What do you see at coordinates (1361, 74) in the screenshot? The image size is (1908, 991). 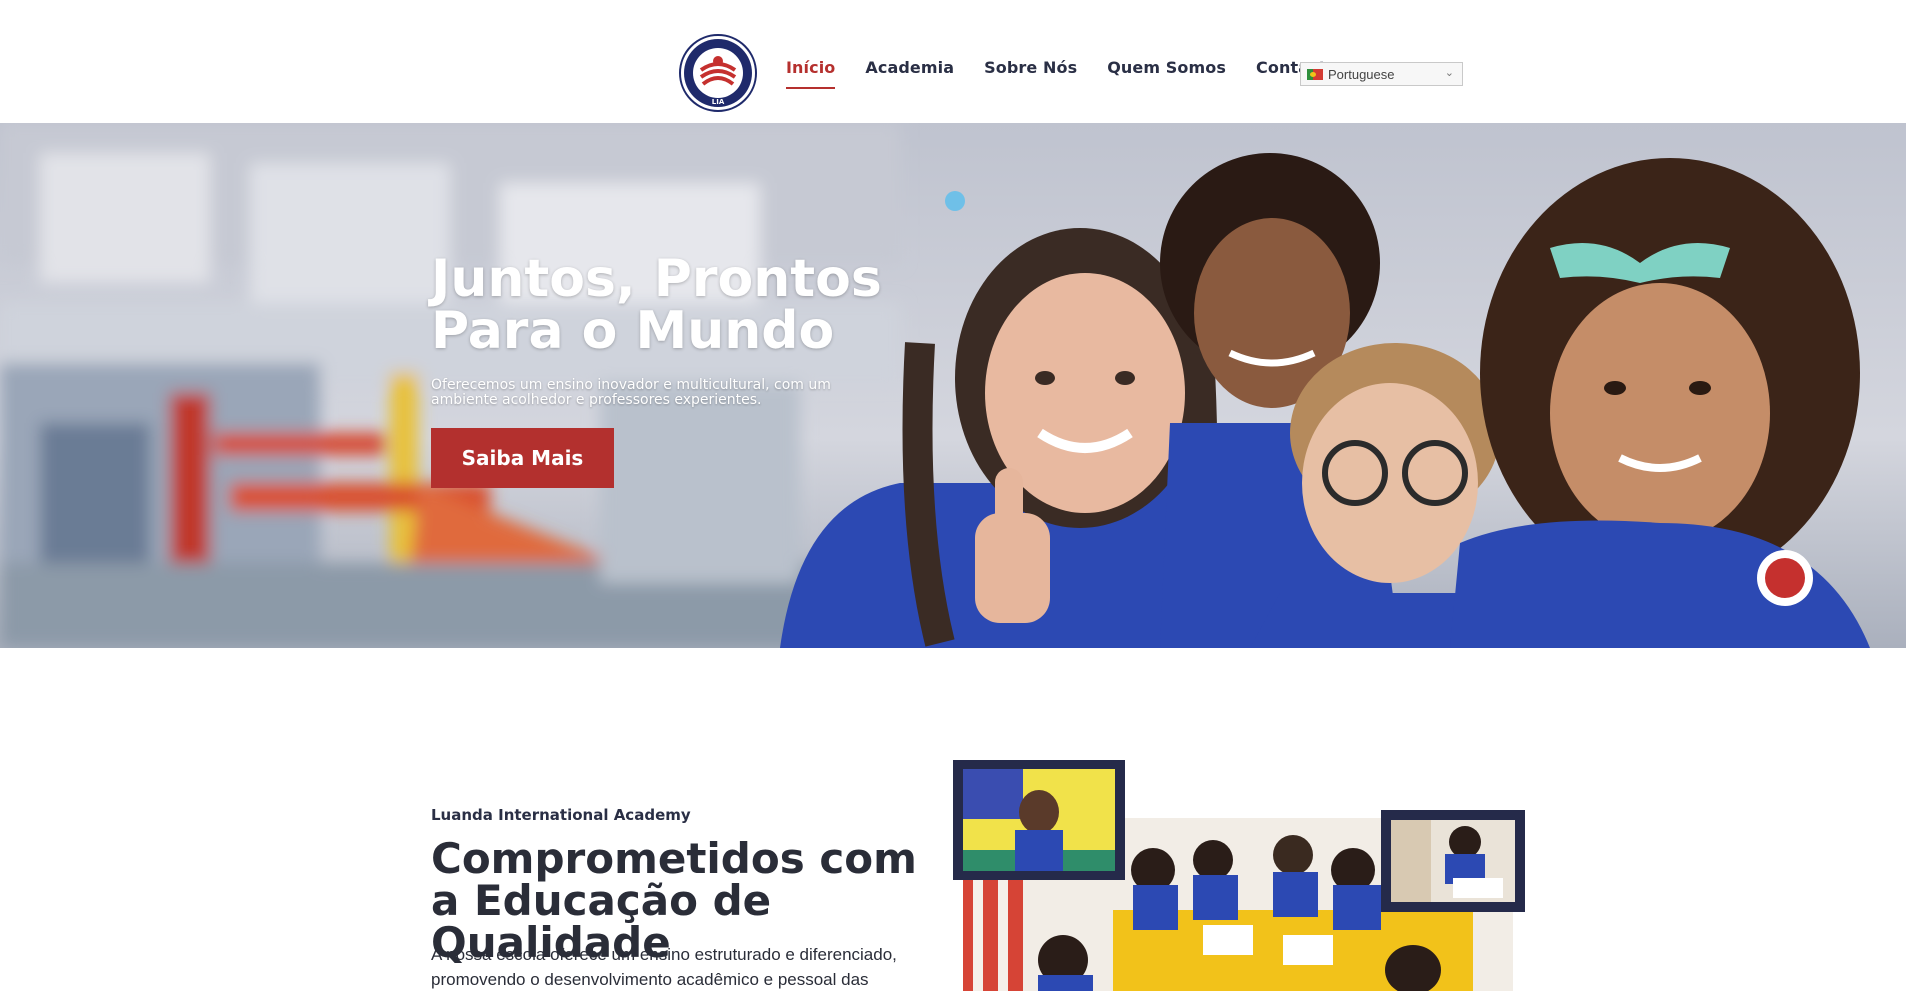 I see `language-label: Portuguese` at bounding box center [1361, 74].